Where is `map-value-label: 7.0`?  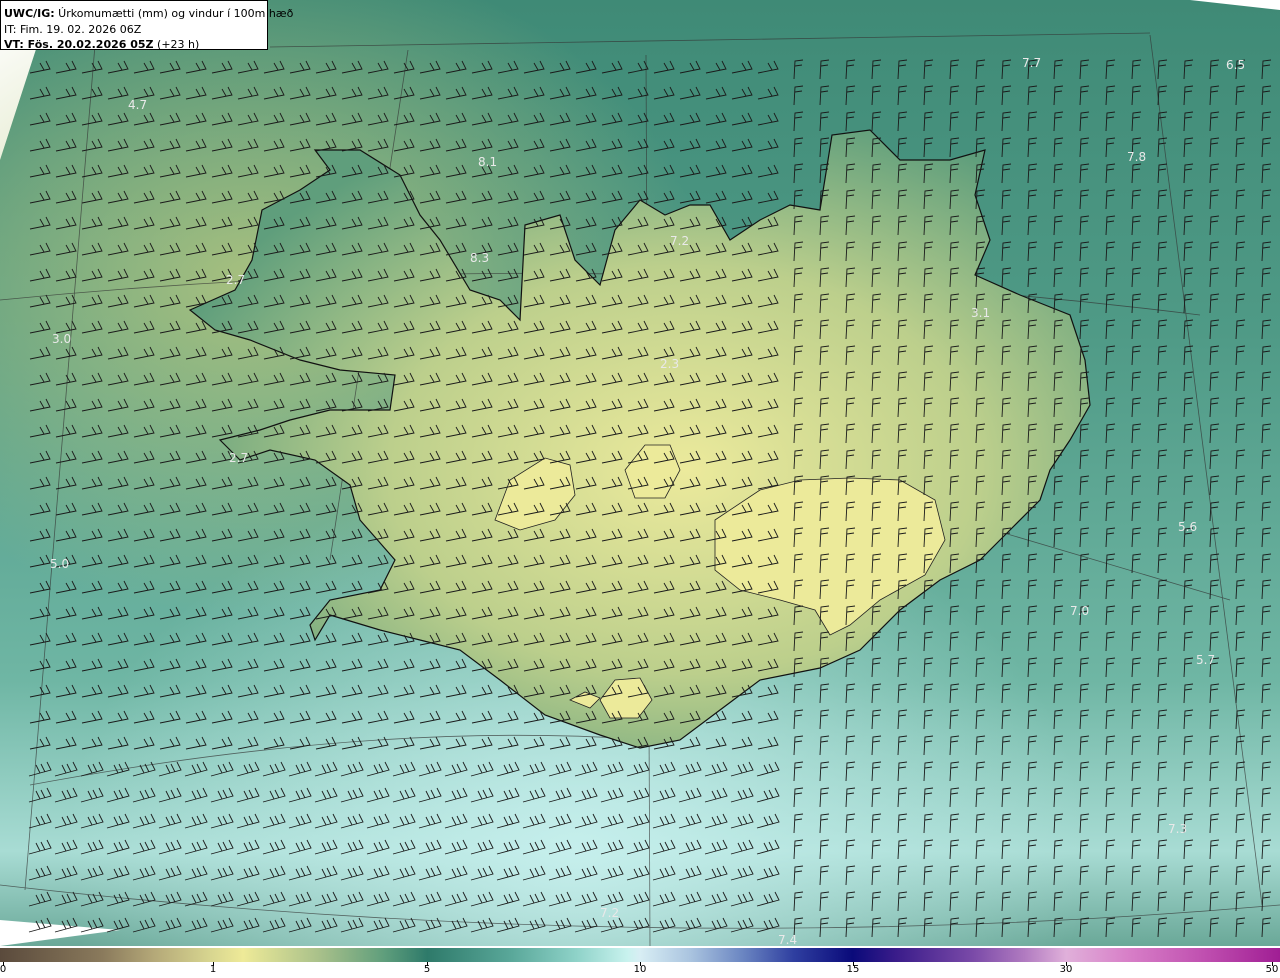 map-value-label: 7.0 is located at coordinates (1079, 611).